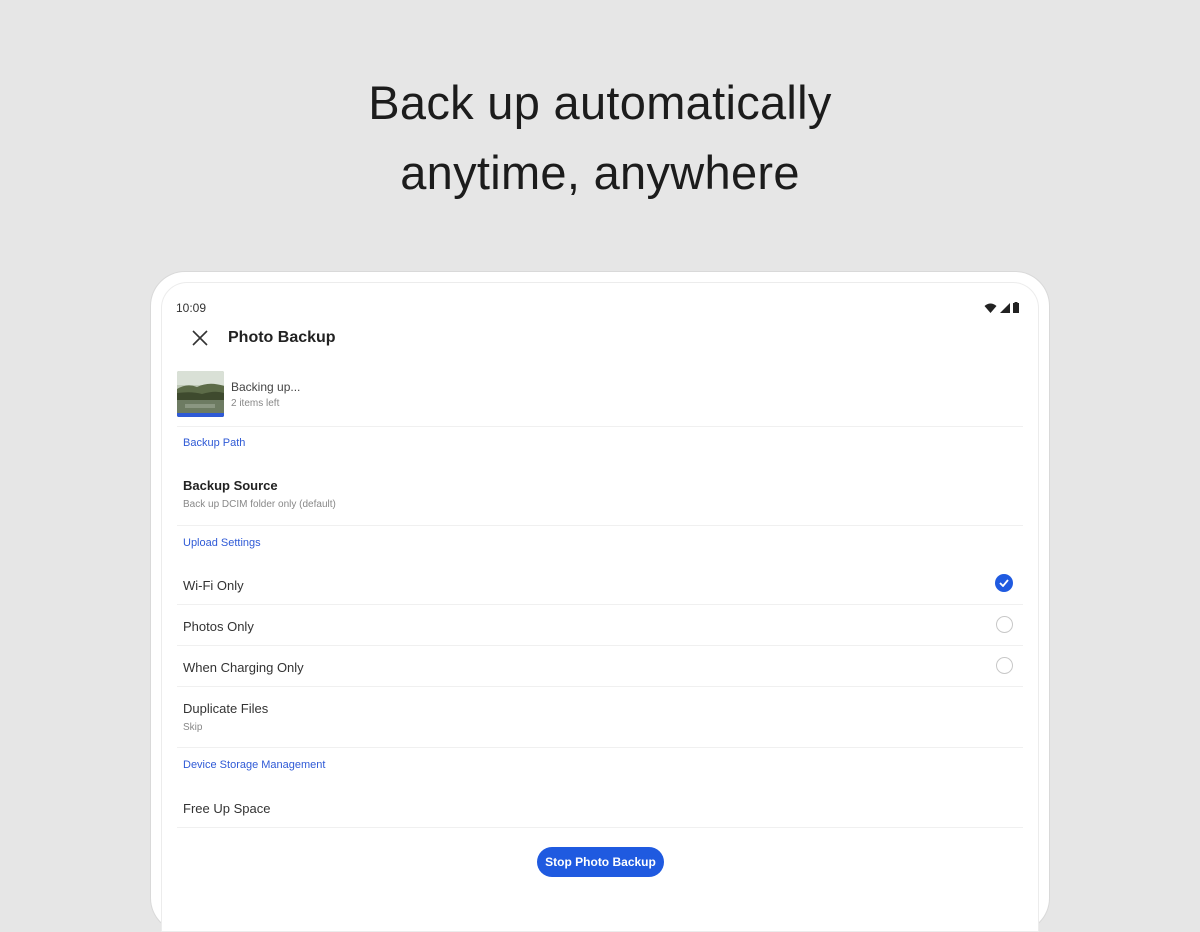  I want to click on items-left-count: 2 items left, so click(255, 403).